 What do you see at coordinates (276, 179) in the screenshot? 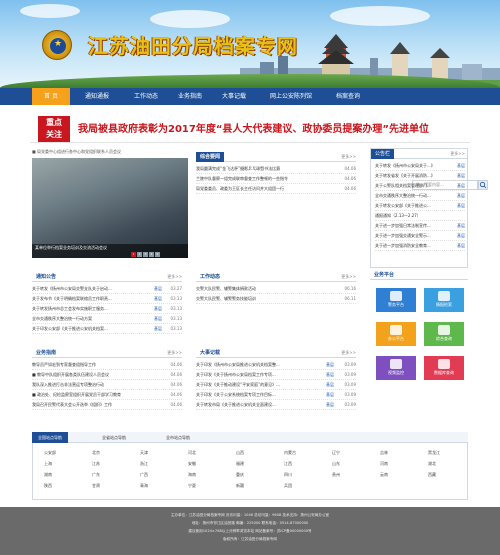
I see `list-item: 兰陵中队督察一组完成联审督查工作整顿的一些指令 04.06` at bounding box center [276, 179].